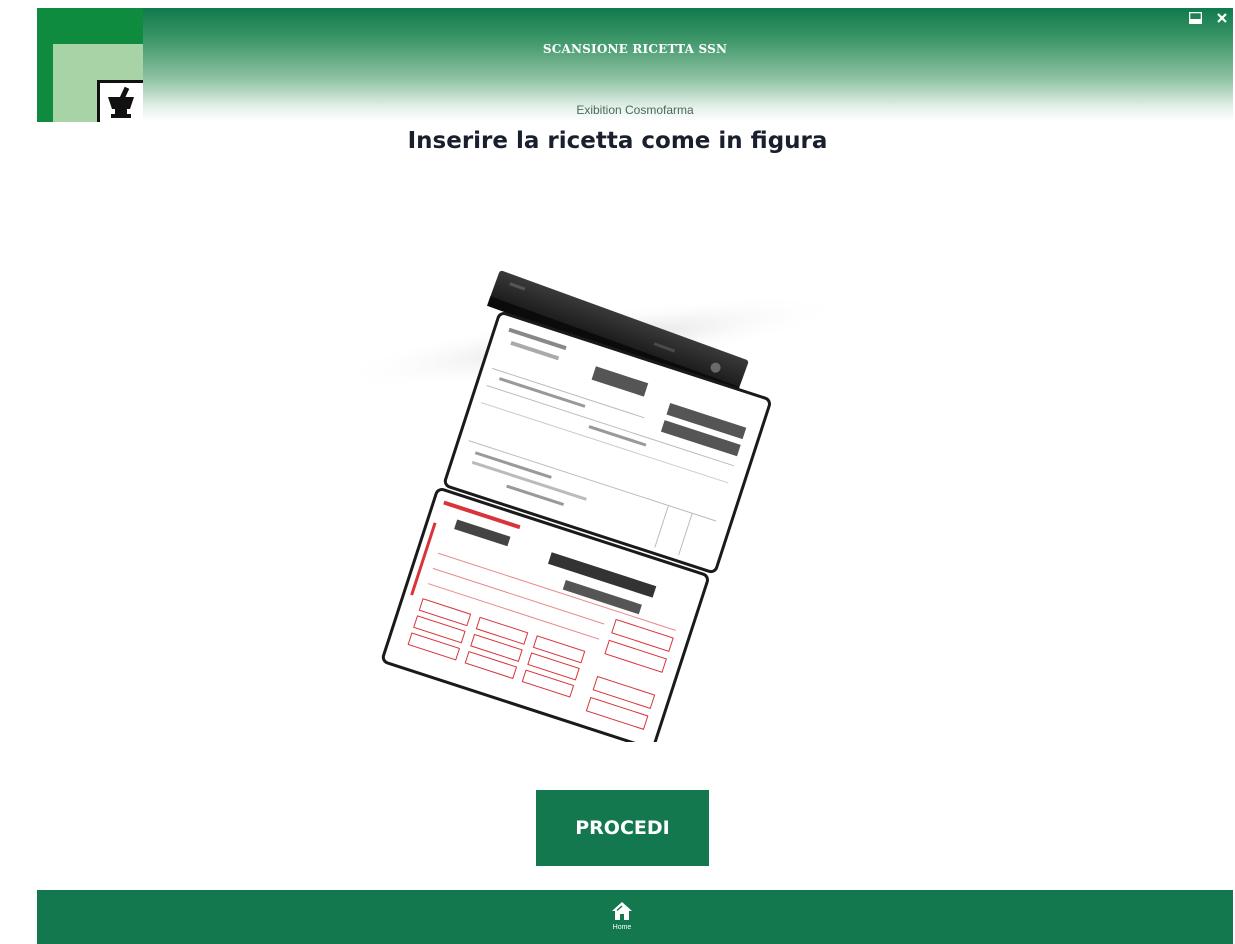 The image size is (1235, 944). I want to click on home-label: Home, so click(622, 927).